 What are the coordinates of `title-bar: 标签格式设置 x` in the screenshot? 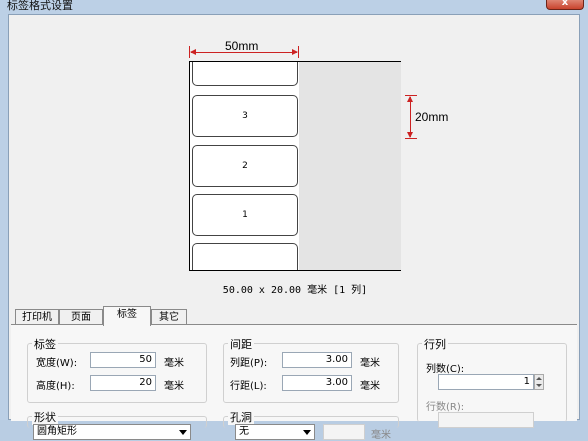 It's located at (294, 7).